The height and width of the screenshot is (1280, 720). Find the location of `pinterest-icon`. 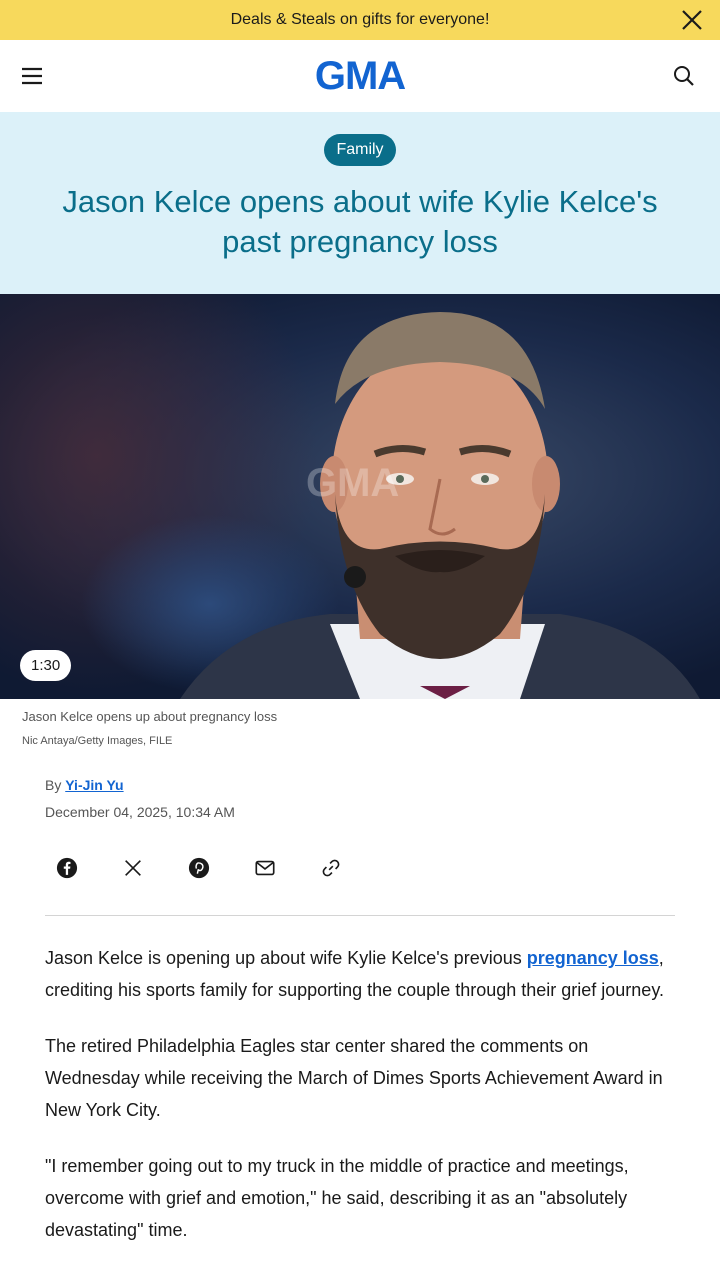

pinterest-icon is located at coordinates (199, 868).